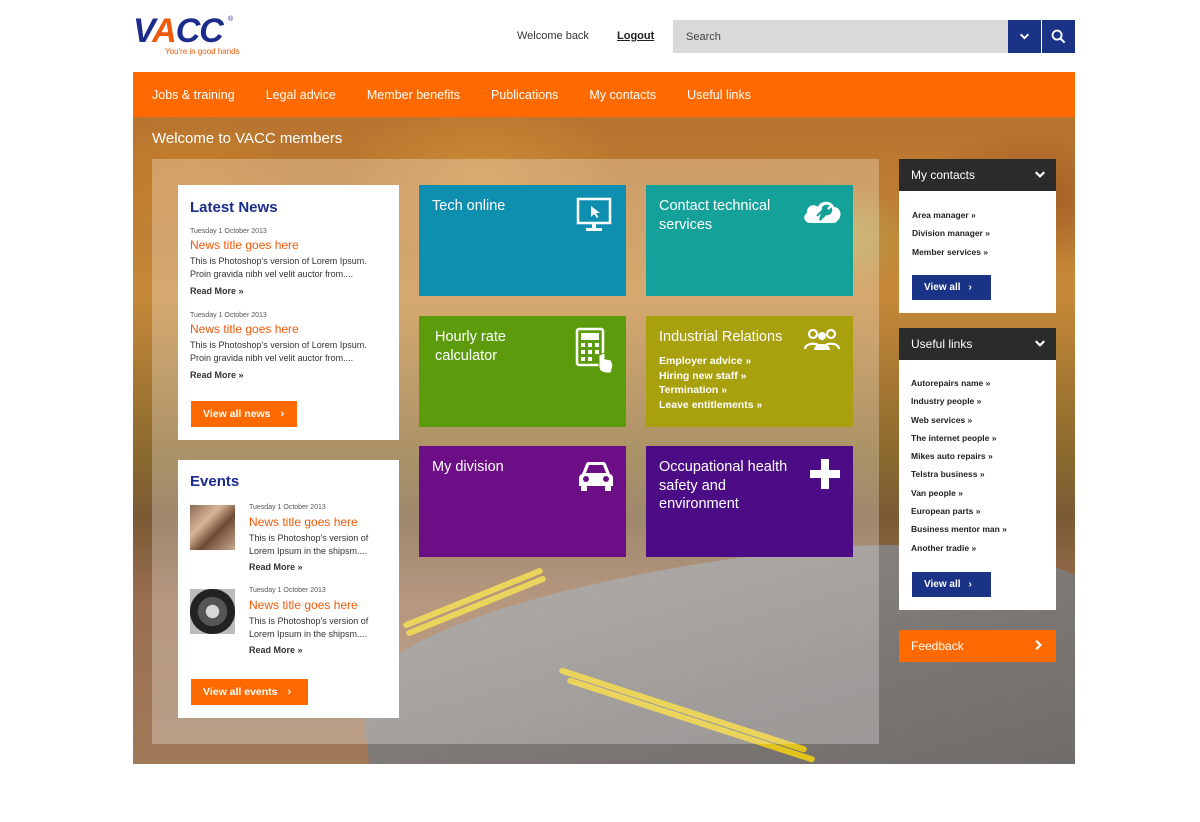  Describe the element at coordinates (594, 214) in the screenshot. I see `monitor-icon` at that location.